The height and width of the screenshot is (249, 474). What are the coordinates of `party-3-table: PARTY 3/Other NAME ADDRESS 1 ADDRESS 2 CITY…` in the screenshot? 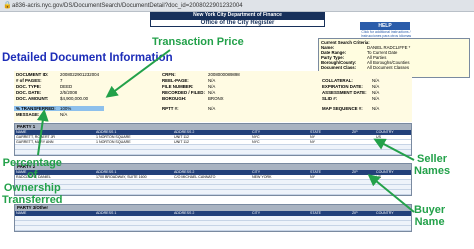 It's located at (213, 218).